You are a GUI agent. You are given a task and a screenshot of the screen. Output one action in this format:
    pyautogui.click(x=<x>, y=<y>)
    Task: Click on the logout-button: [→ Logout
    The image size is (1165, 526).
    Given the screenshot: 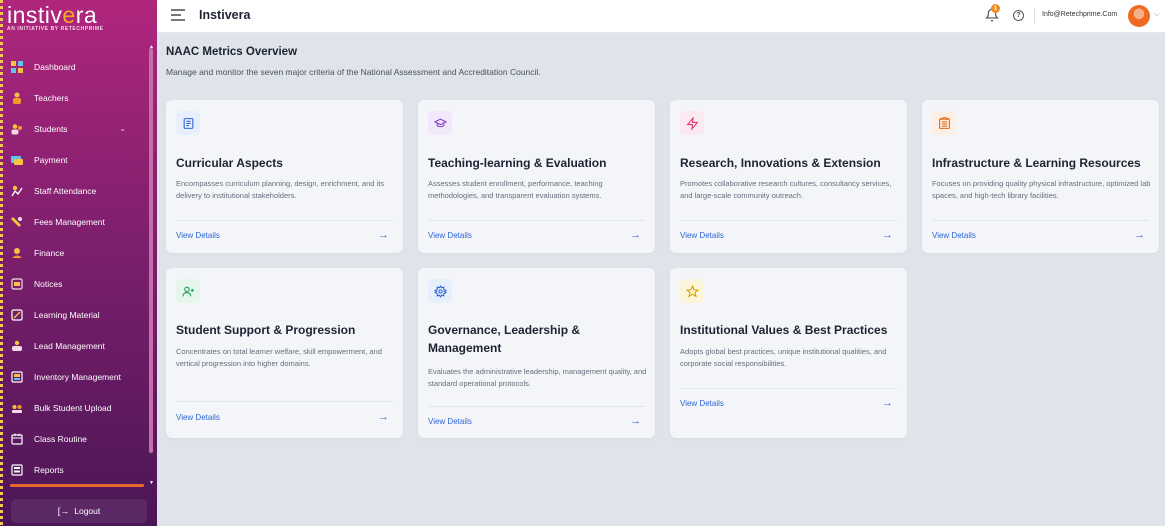 What is the action you would take?
    pyautogui.click(x=79, y=511)
    